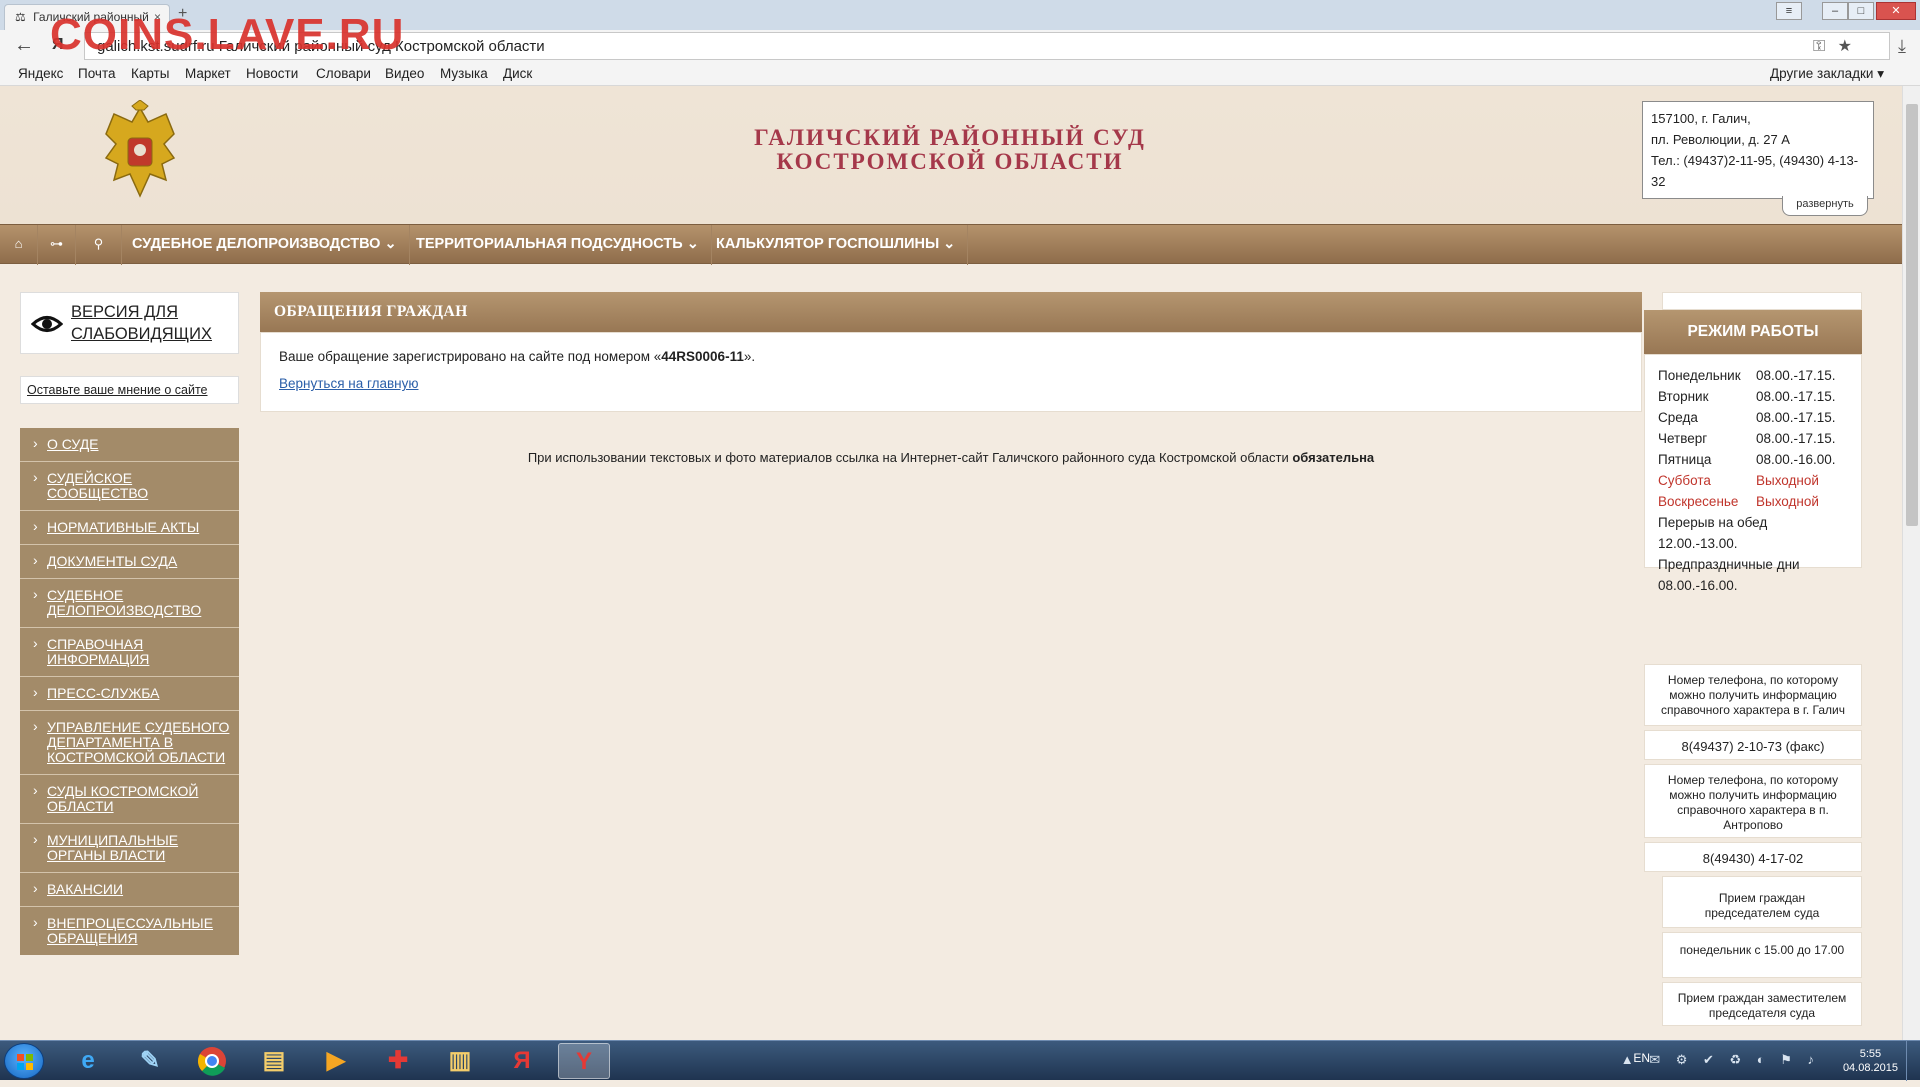 The image size is (1920, 1087). I want to click on back-arrow-icon: ←, so click(24, 45).